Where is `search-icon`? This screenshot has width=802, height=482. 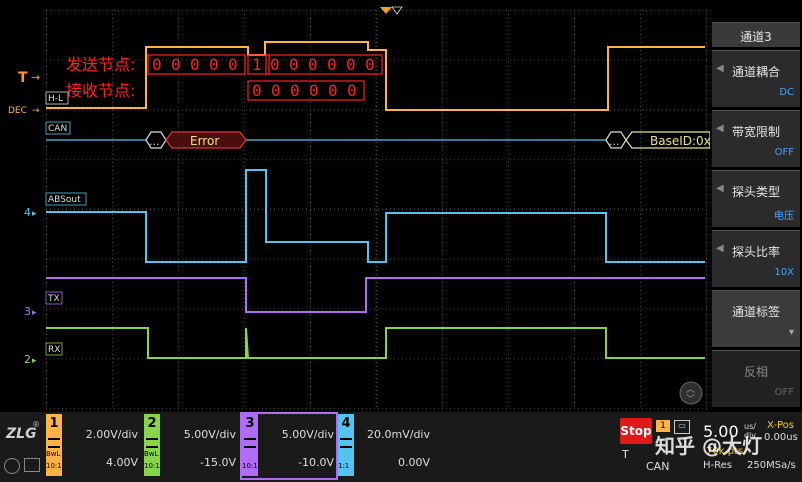 search-icon is located at coordinates (12, 466).